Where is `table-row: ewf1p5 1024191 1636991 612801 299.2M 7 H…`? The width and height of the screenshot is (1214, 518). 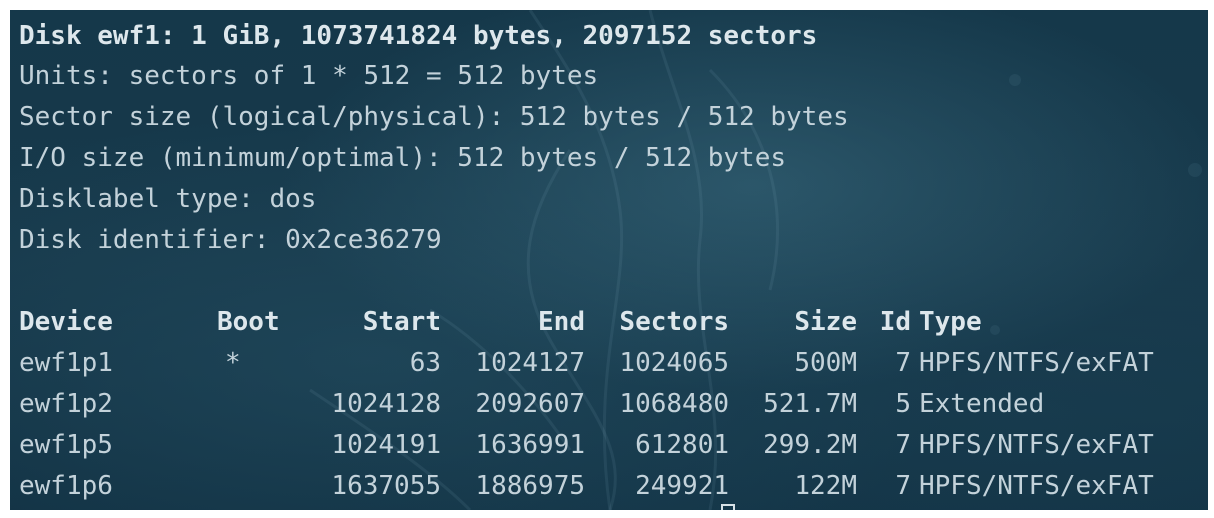
table-row: ewf1p5 1024191 1636991 612801 299.2M 7 H… is located at coordinates (586, 445).